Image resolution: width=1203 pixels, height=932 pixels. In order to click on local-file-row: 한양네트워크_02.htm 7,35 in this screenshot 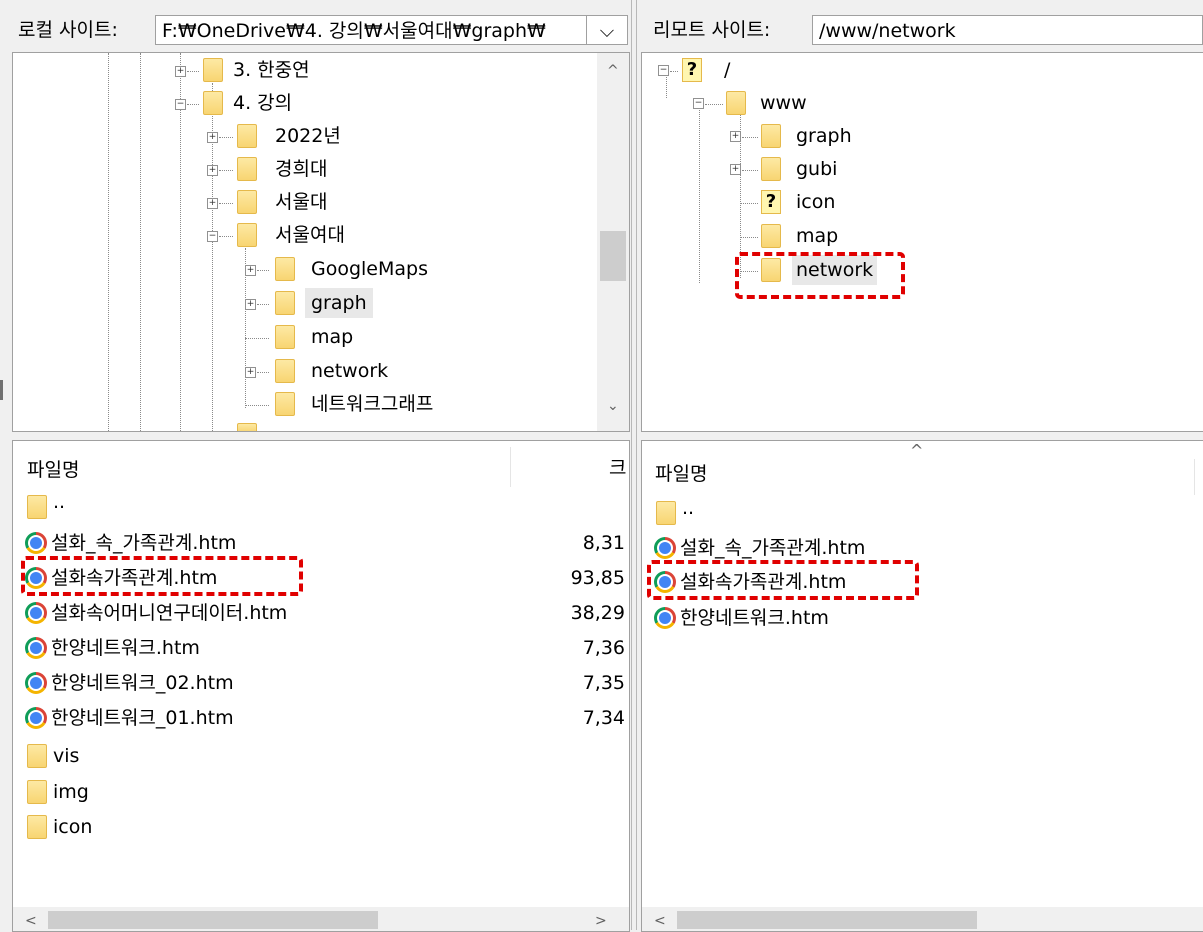, I will do `click(321, 683)`.